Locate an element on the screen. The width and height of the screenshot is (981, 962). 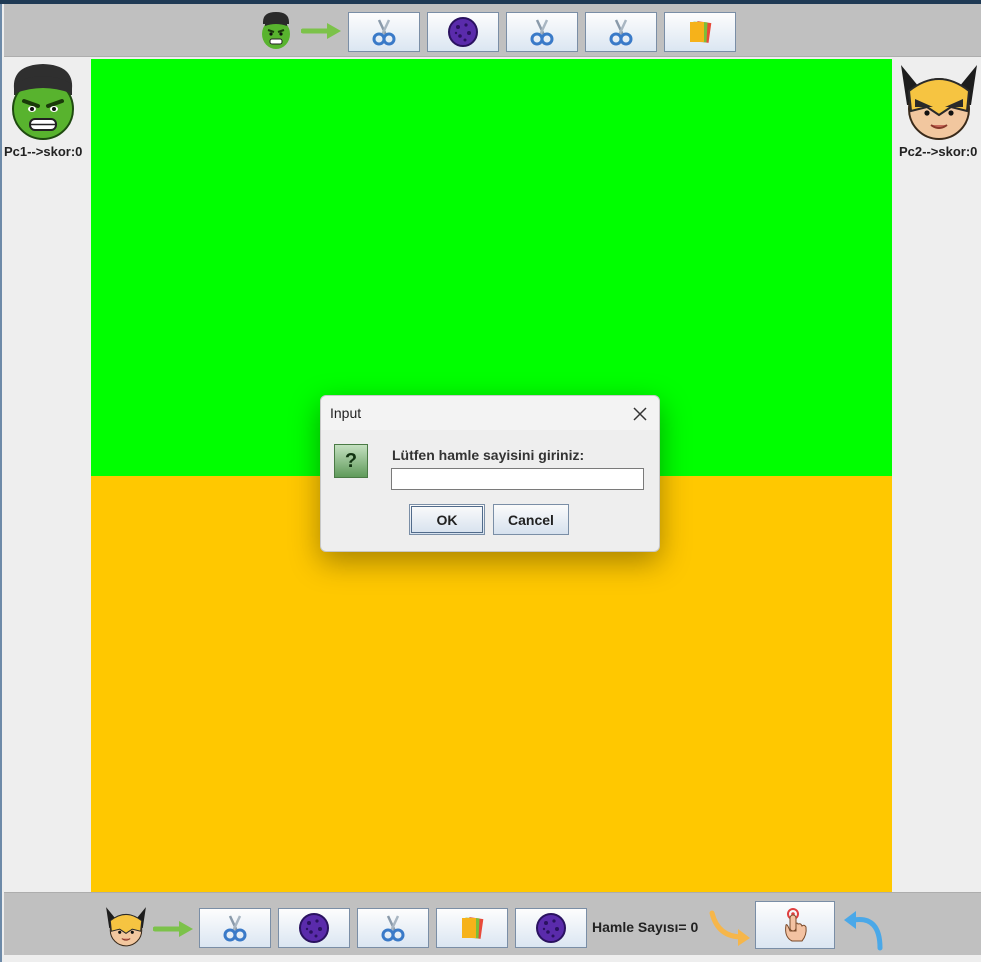
pc1-score-label: Pc1-->skor:0 is located at coordinates (43, 151).